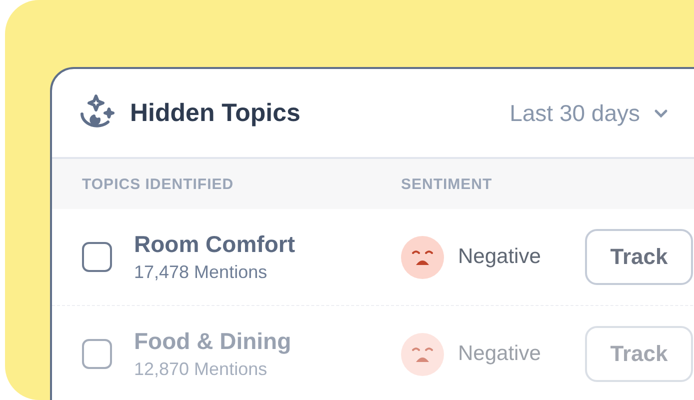 The width and height of the screenshot is (694, 400). What do you see at coordinates (661, 113) in the screenshot?
I see `chevron-down-icon` at bounding box center [661, 113].